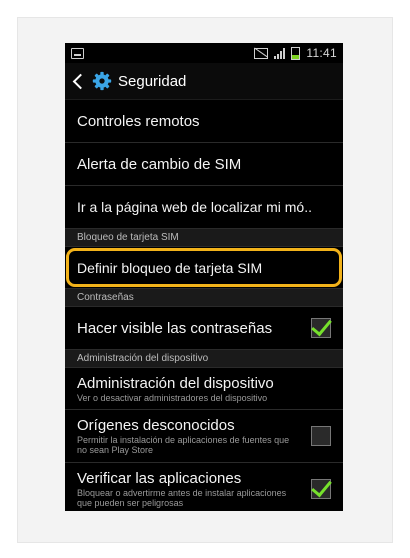 The width and height of the screenshot is (410, 558). What do you see at coordinates (102, 81) in the screenshot?
I see `gear-icon` at bounding box center [102, 81].